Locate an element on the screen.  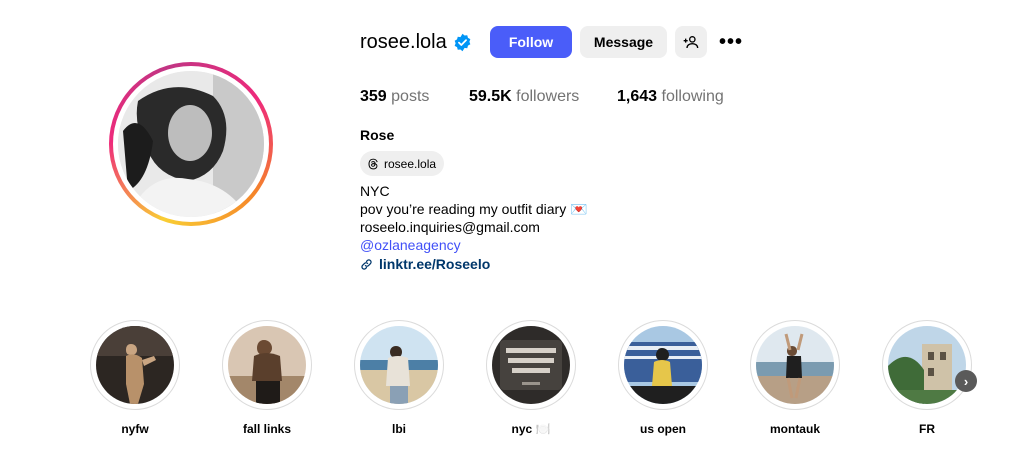
verified-badge-icon is located at coordinates (462, 42).